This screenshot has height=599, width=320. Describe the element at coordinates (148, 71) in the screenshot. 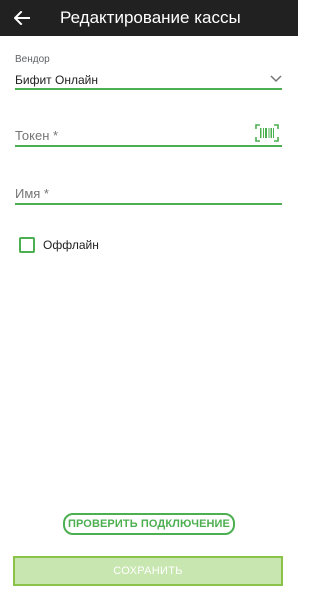

I see `vendor-select: Вендор Бифит Онлайн` at that location.